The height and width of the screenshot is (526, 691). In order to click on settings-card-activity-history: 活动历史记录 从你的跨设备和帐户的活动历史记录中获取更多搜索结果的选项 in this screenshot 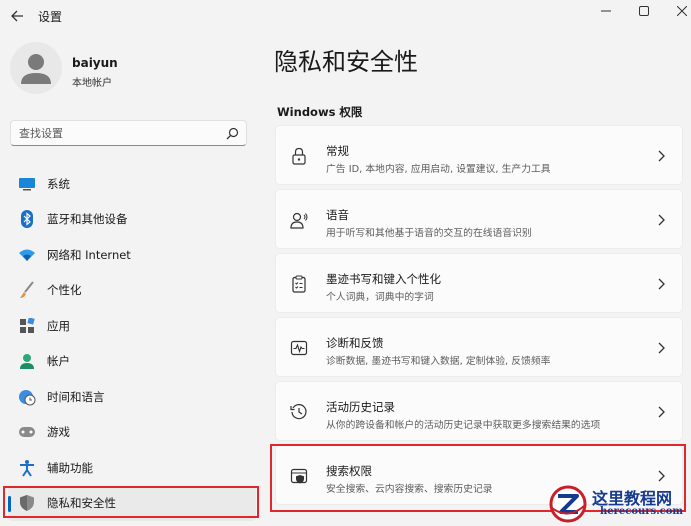, I will do `click(479, 411)`.